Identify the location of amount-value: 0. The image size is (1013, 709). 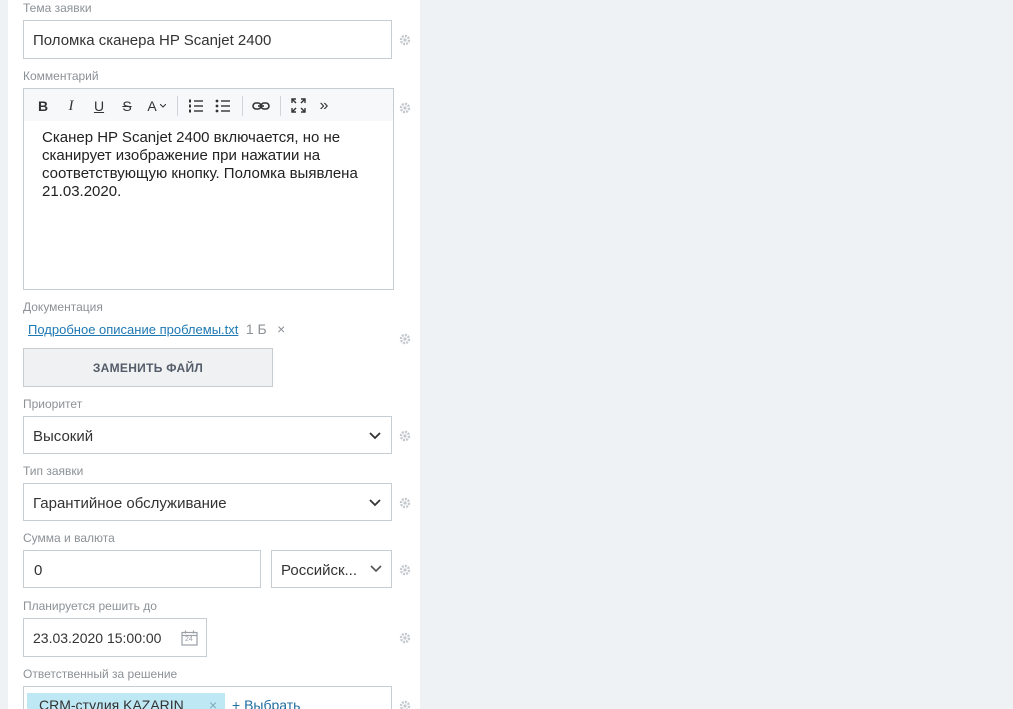
(38, 570).